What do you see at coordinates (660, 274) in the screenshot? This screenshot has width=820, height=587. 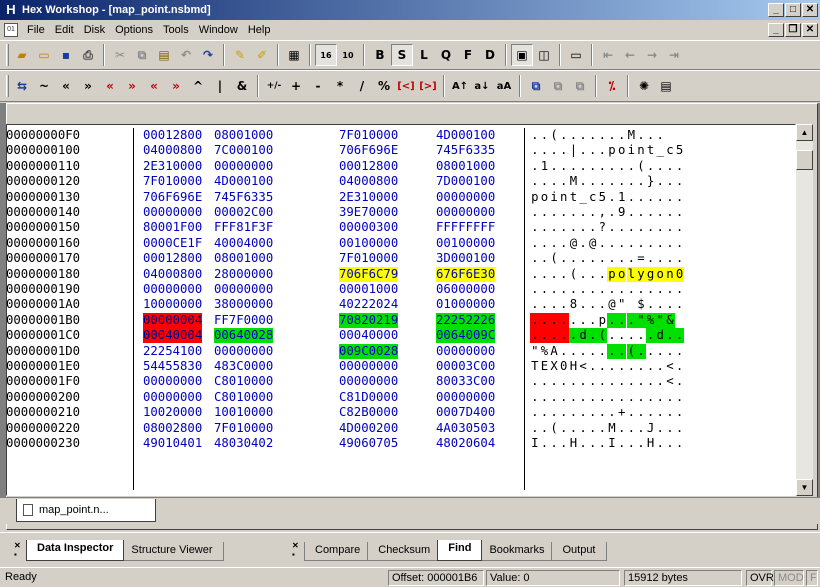 I see `ascii-char: o` at bounding box center [660, 274].